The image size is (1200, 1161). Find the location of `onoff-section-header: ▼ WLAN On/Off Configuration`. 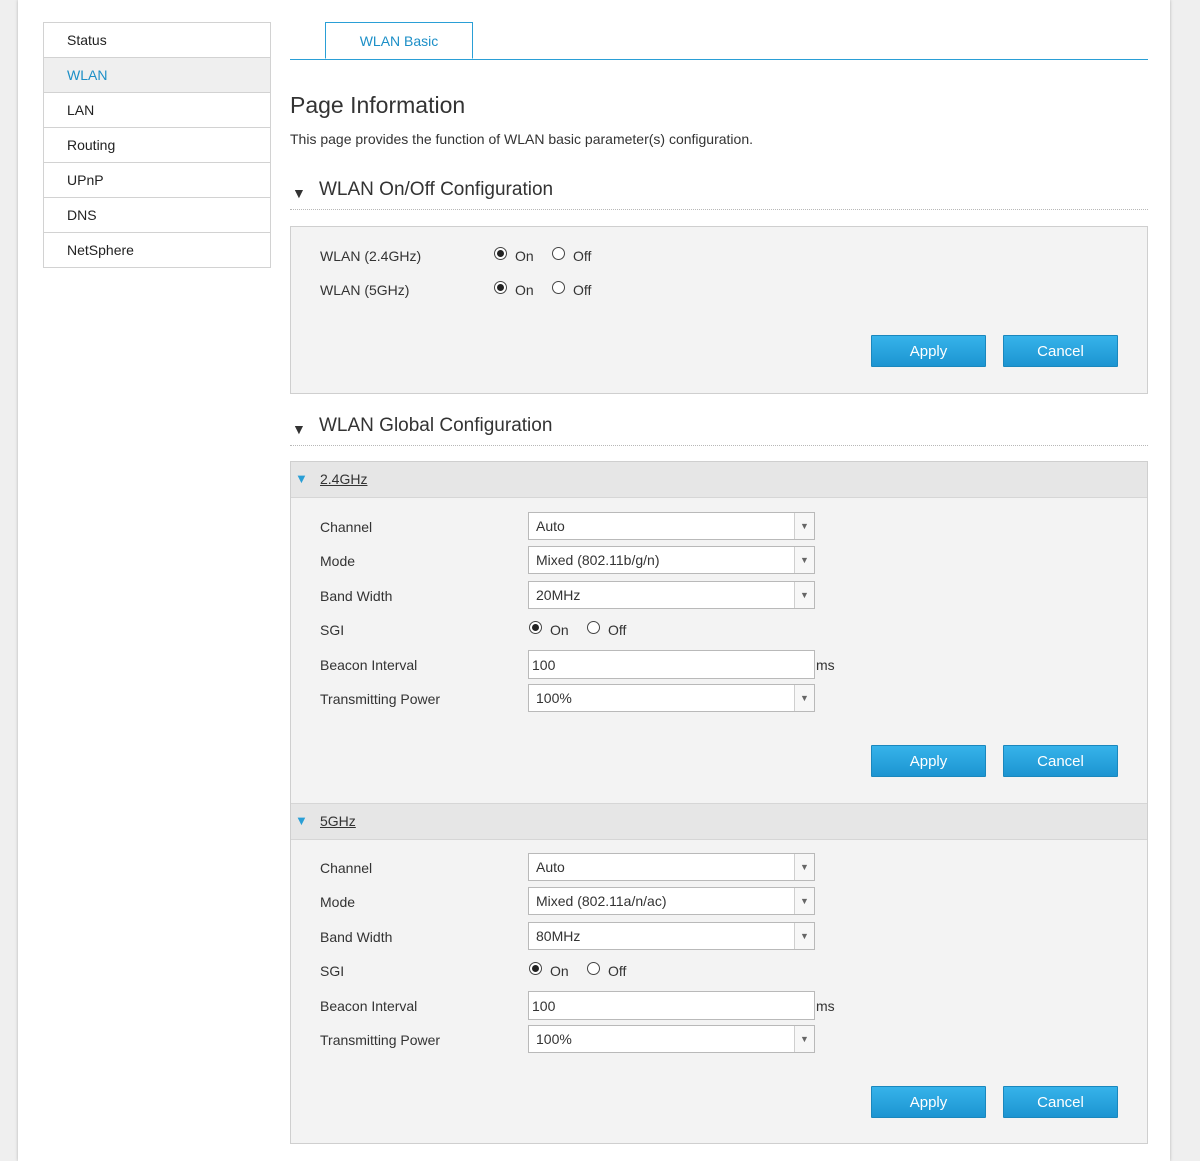

onoff-section-header: ▼ WLAN On/Off Configuration is located at coordinates (719, 194).